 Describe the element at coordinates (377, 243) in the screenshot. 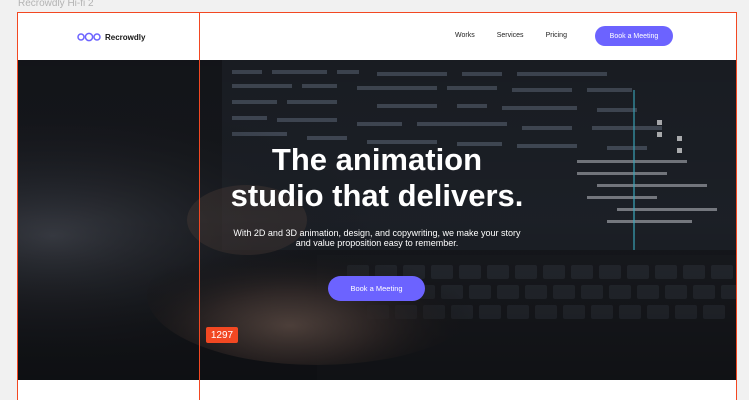

I see `hero-subtitle-line-2: and value proposition easy to remember.` at that location.